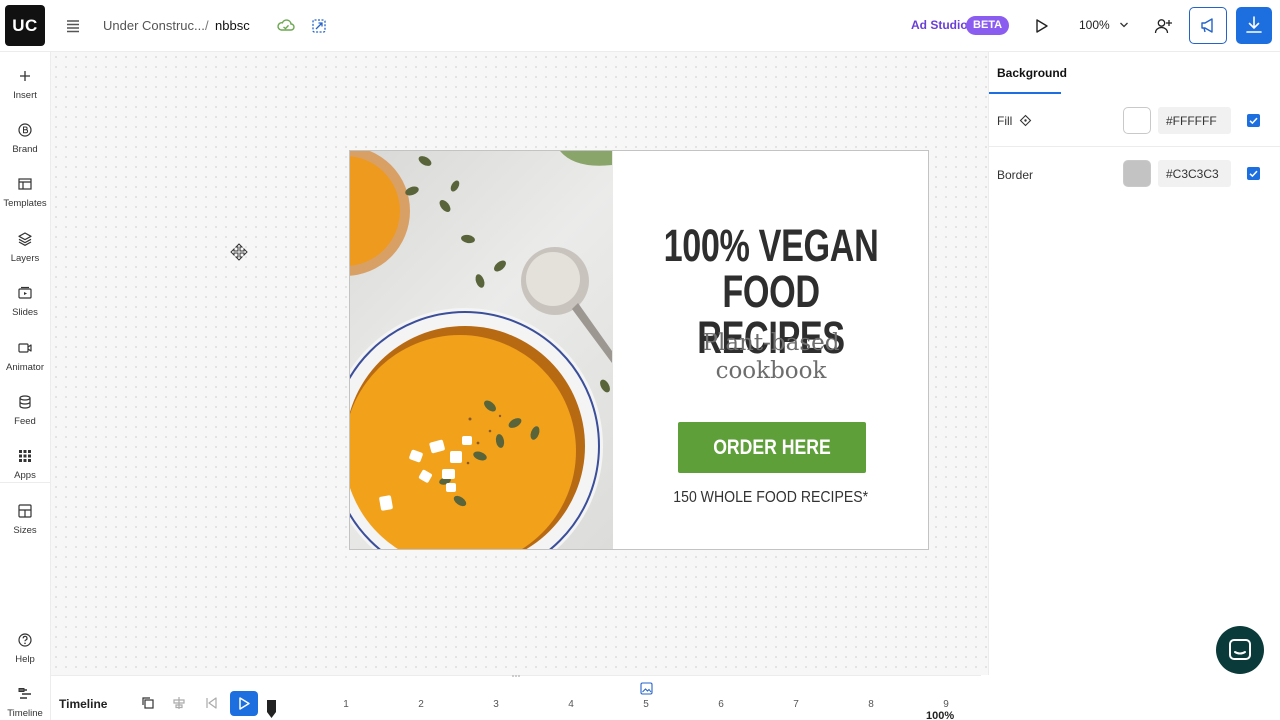 The width and height of the screenshot is (1280, 720). I want to click on nav-animator: Animator, so click(25, 360).